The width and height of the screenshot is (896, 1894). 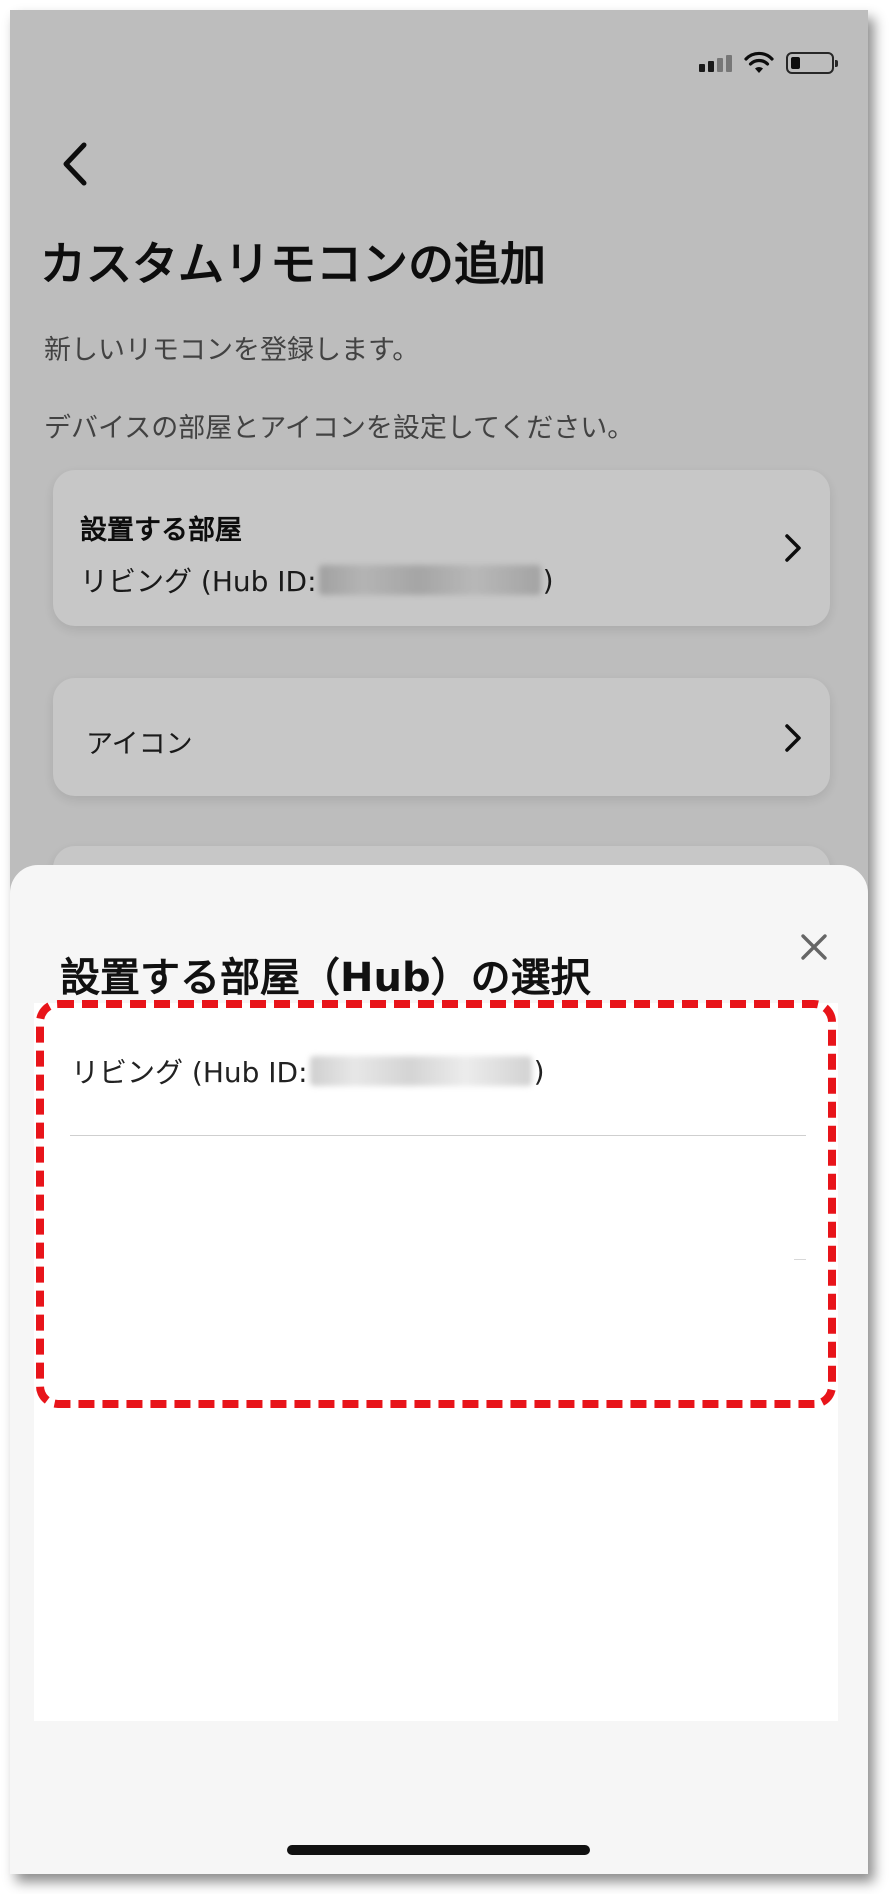 I want to click on home-indicator, so click(x=438, y=1850).